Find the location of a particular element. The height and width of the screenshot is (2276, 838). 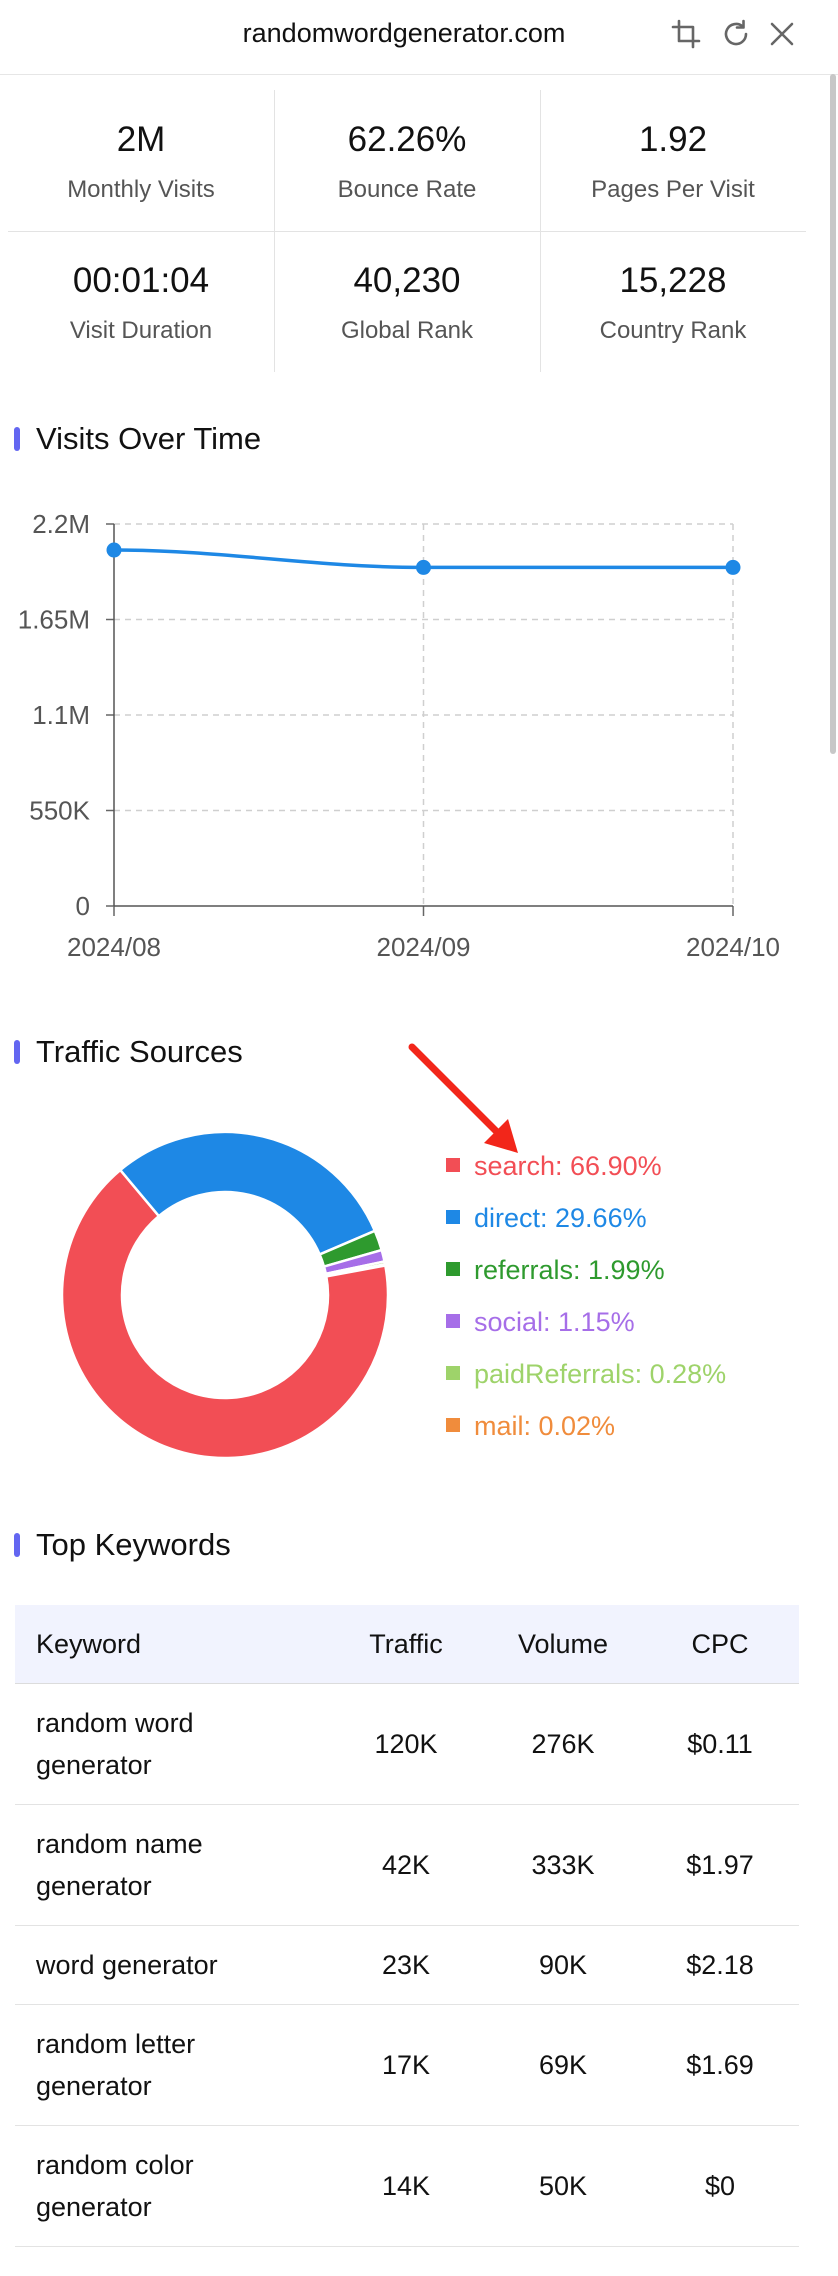

traffic-sources-donut is located at coordinates (225, 1295).